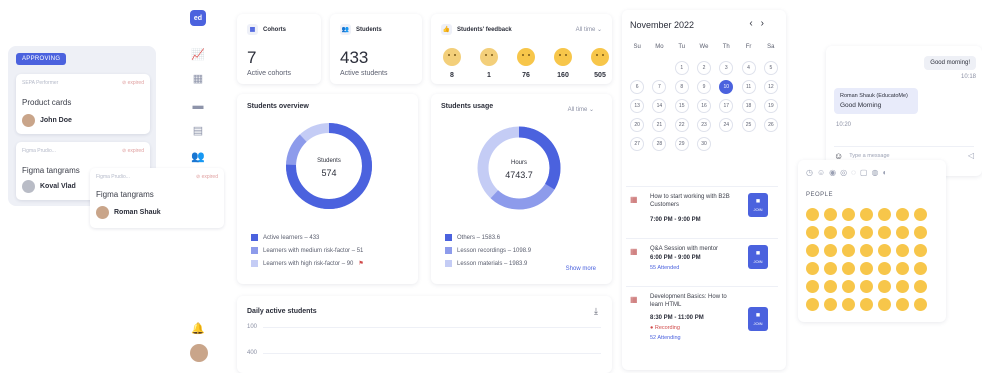 The height and width of the screenshot is (373, 982). What do you see at coordinates (681, 144) in the screenshot?
I see `calendar-day: 29` at bounding box center [681, 144].